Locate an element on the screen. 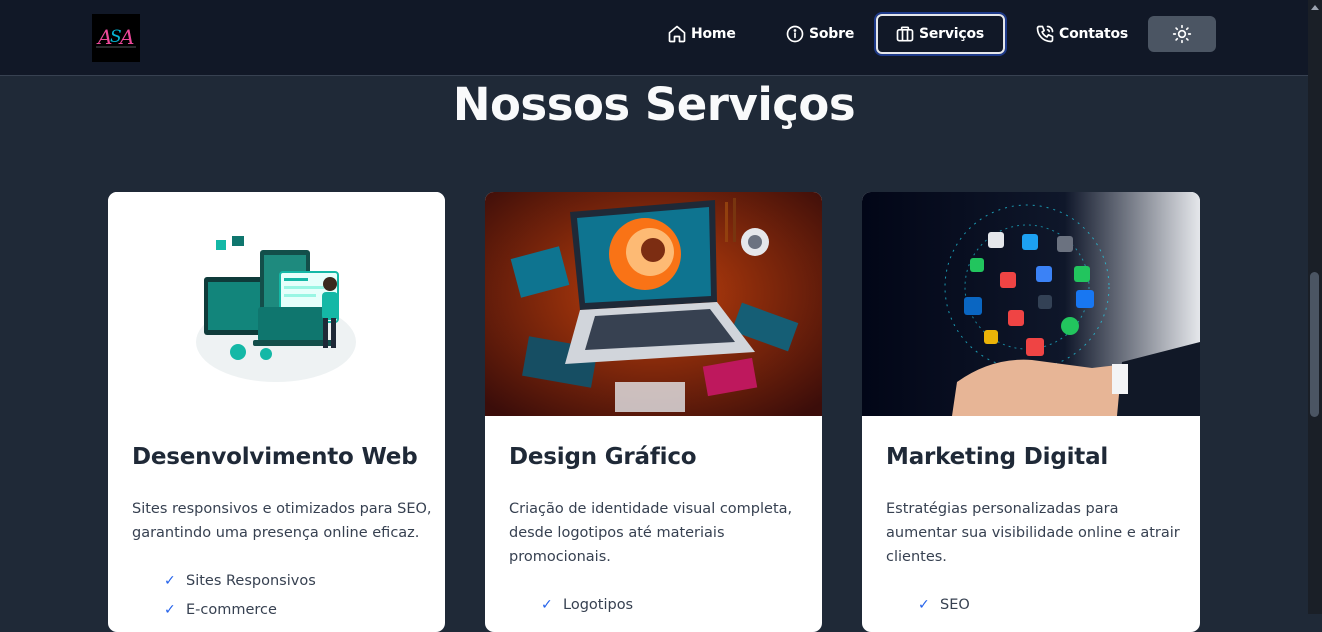  theme-toggle-button is located at coordinates (1182, 34).